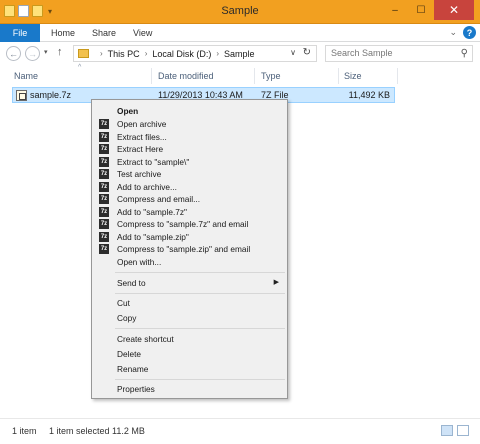 The height and width of the screenshot is (444, 480). I want to click on menu-item-cut: Cut, so click(189, 303).